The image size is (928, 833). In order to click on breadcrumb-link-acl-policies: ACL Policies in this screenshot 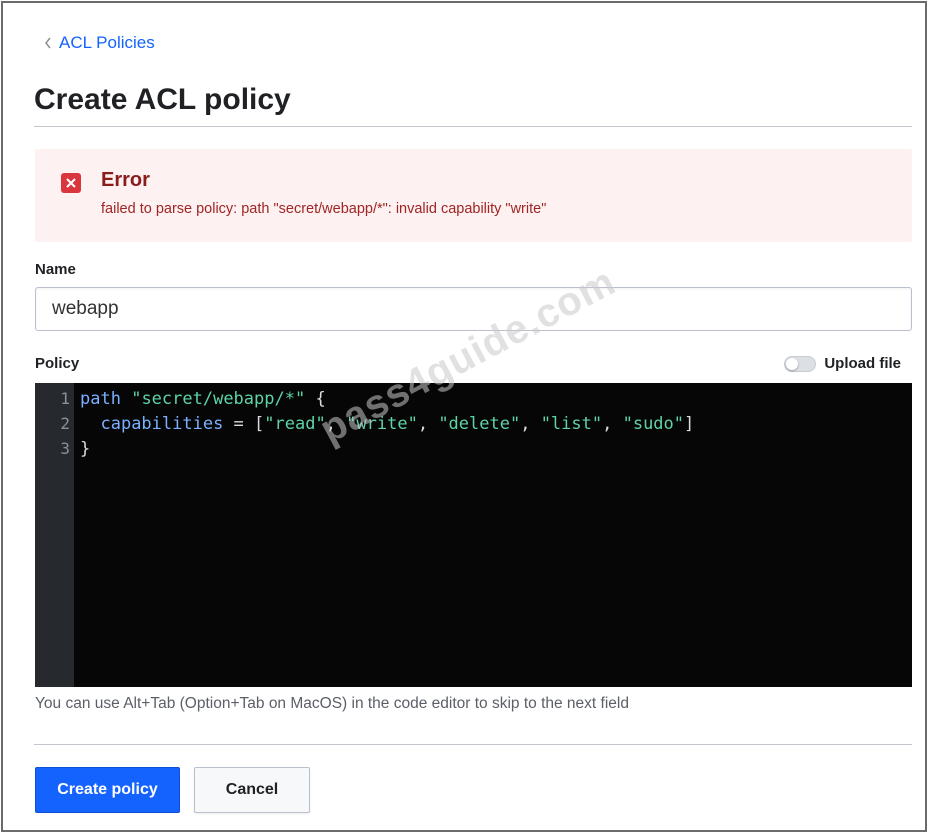, I will do `click(107, 43)`.